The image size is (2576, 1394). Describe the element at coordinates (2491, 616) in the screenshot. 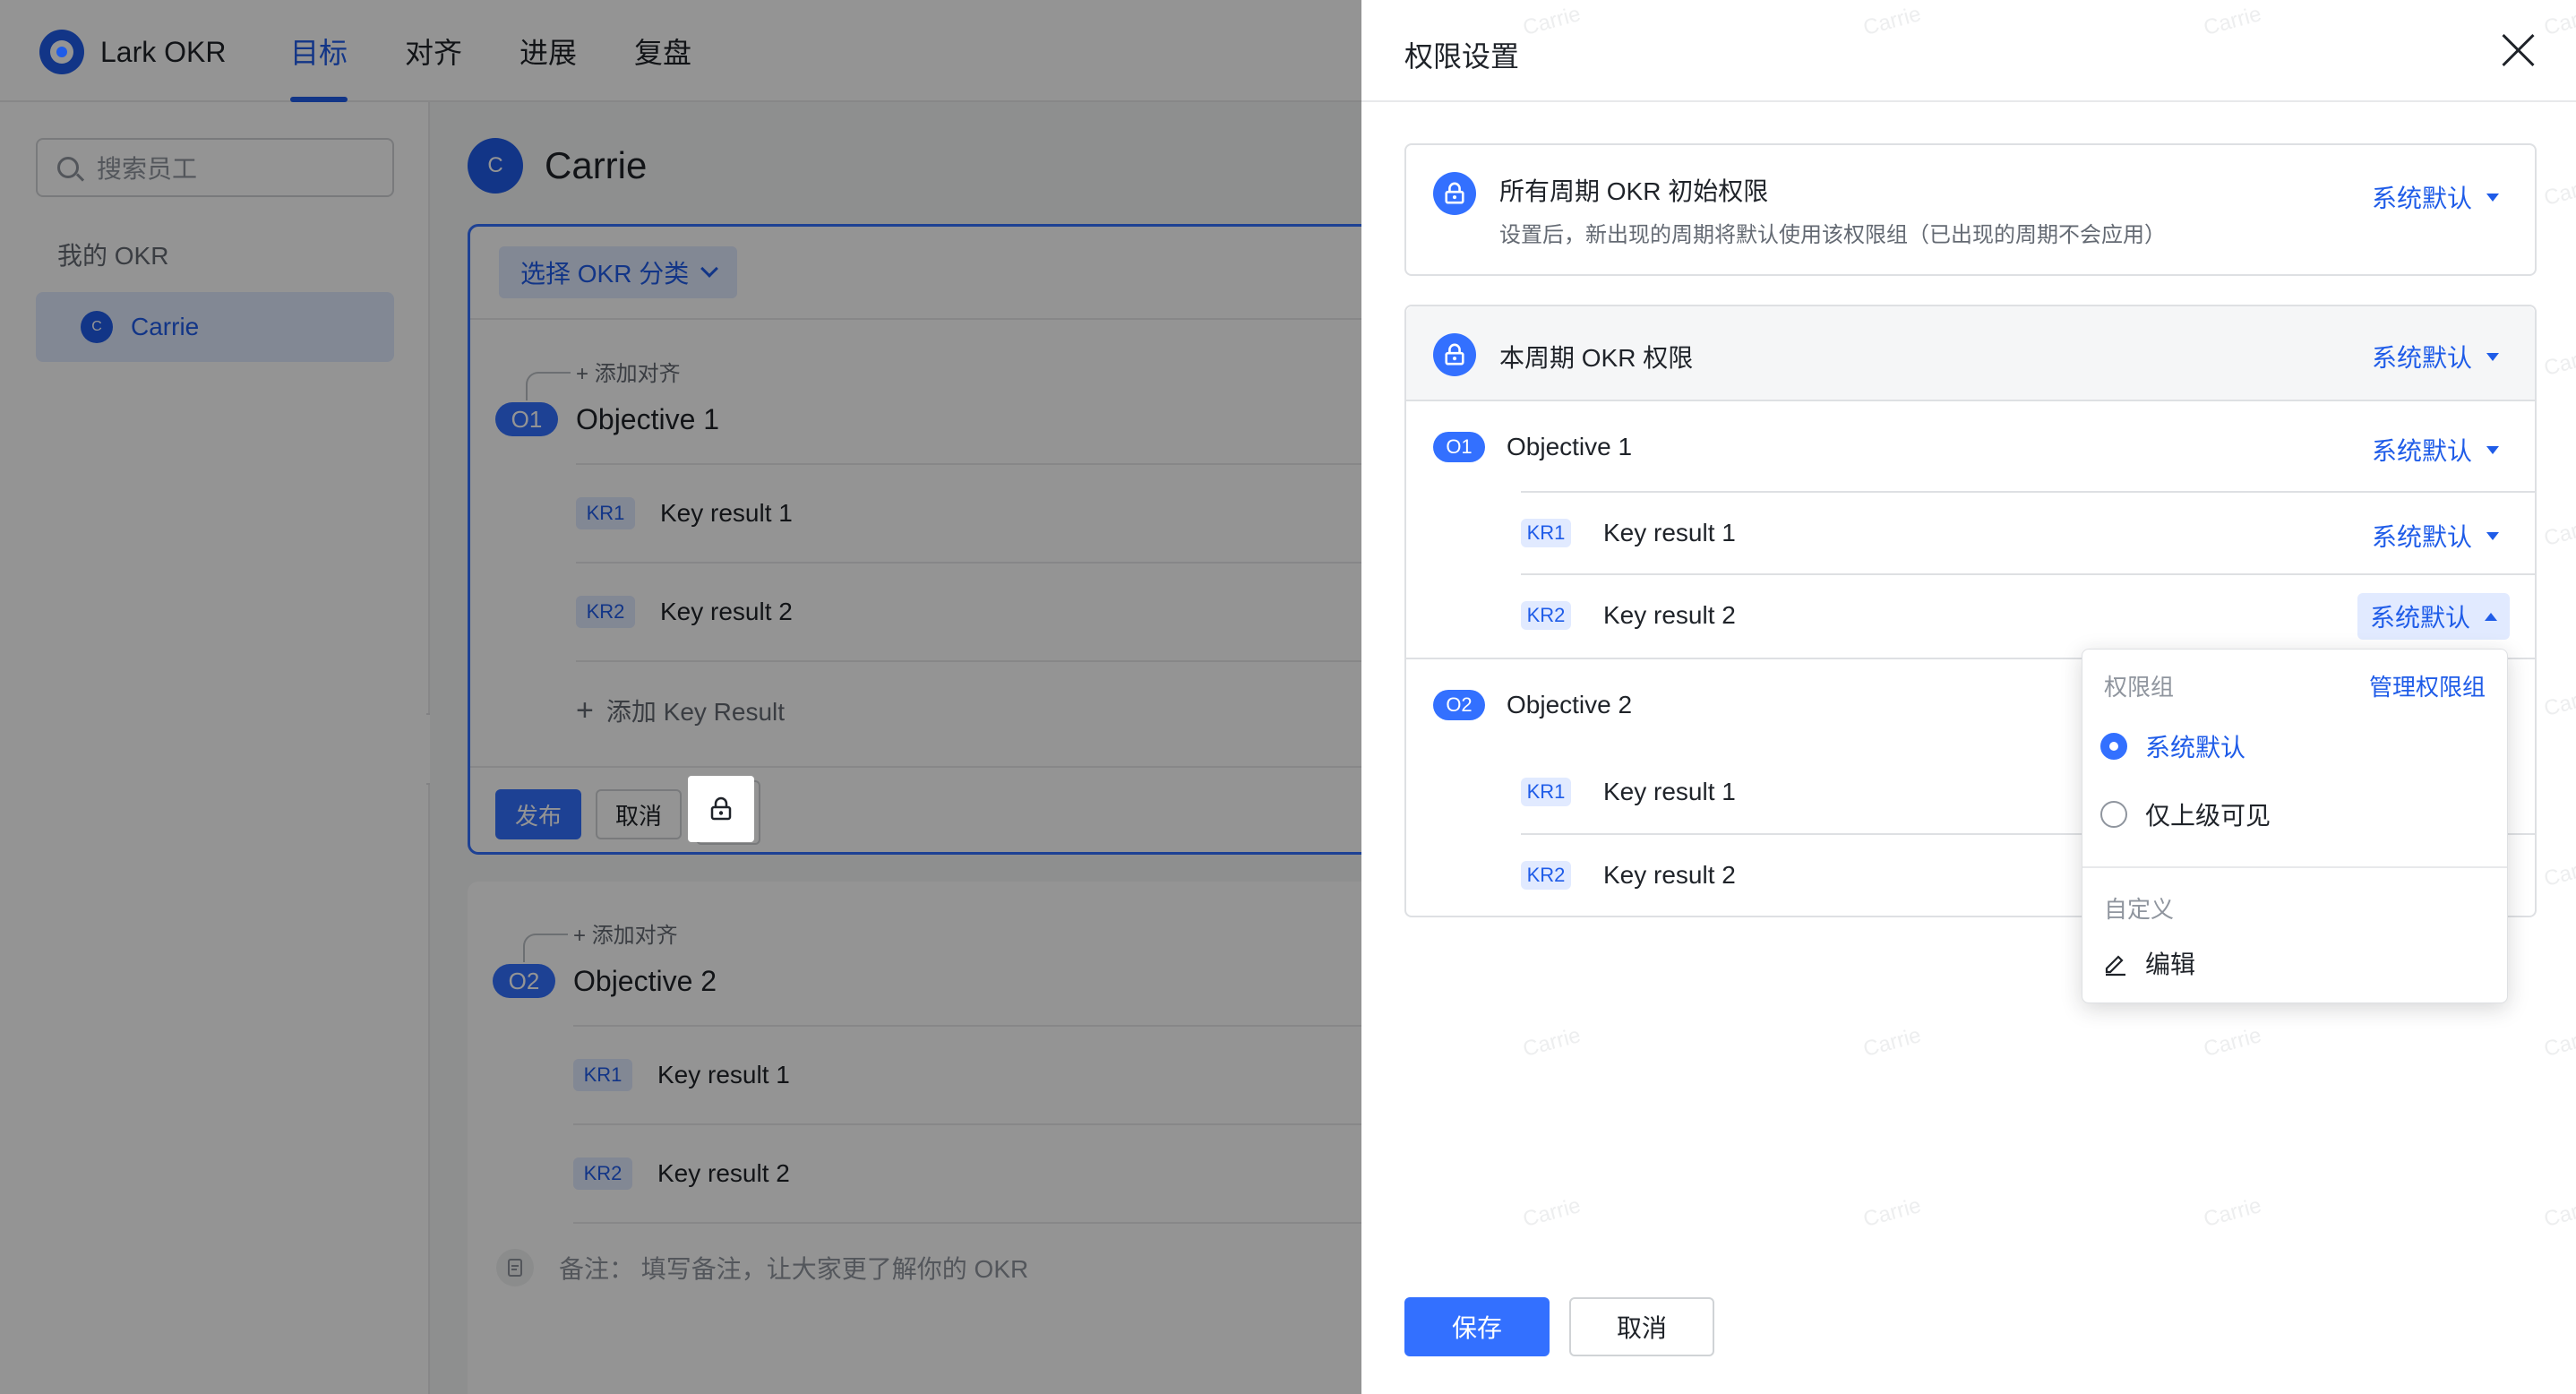

I see `caret-up-icon` at that location.